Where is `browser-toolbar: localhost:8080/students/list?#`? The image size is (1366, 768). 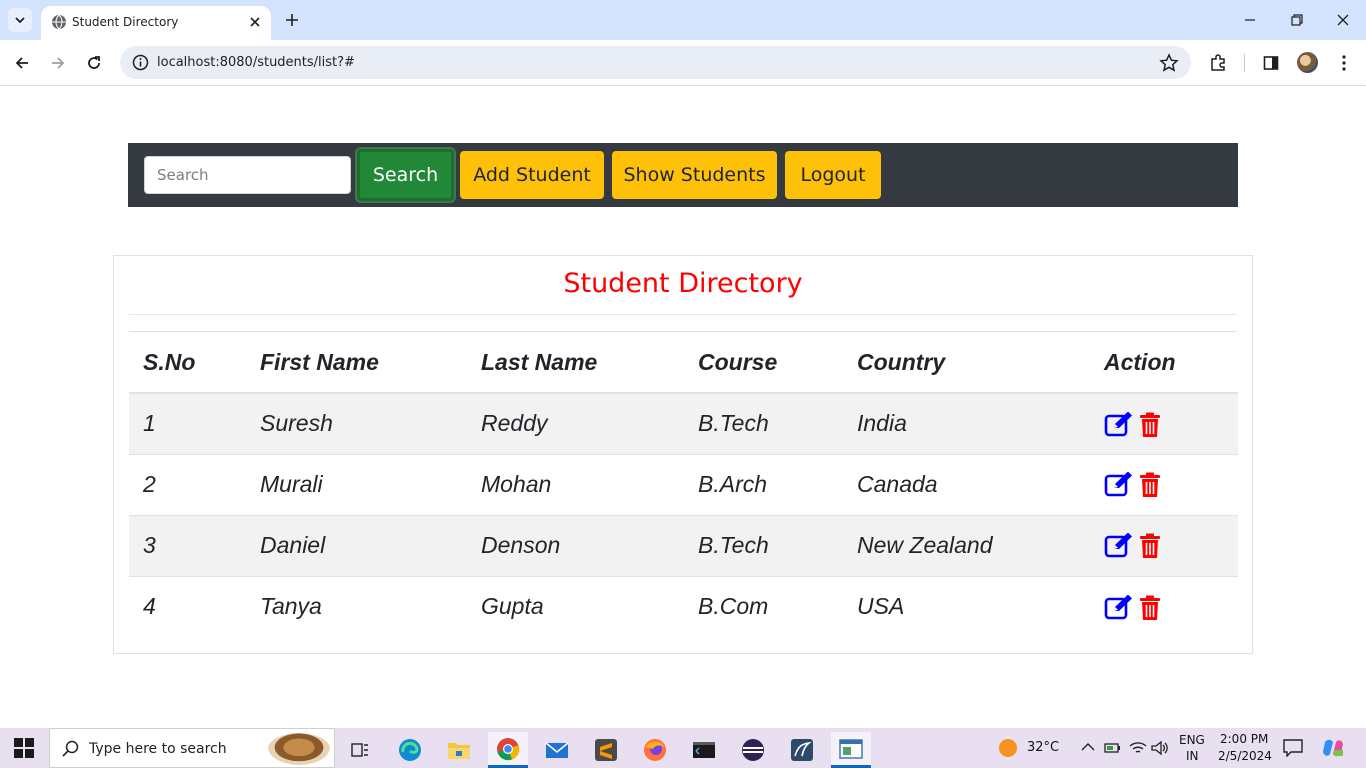 browser-toolbar: localhost:8080/students/list?# is located at coordinates (683, 63).